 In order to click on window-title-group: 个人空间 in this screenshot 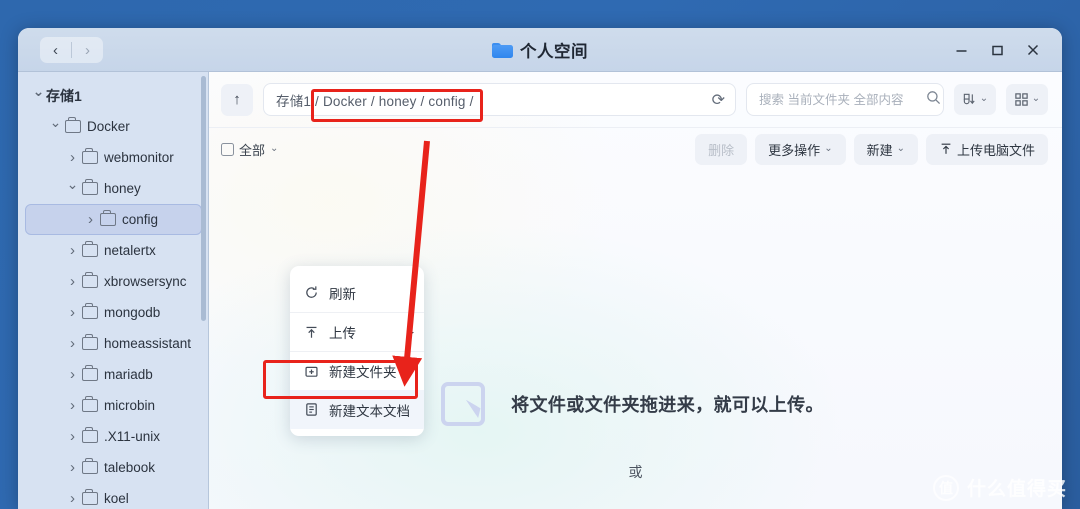, I will do `click(540, 50)`.